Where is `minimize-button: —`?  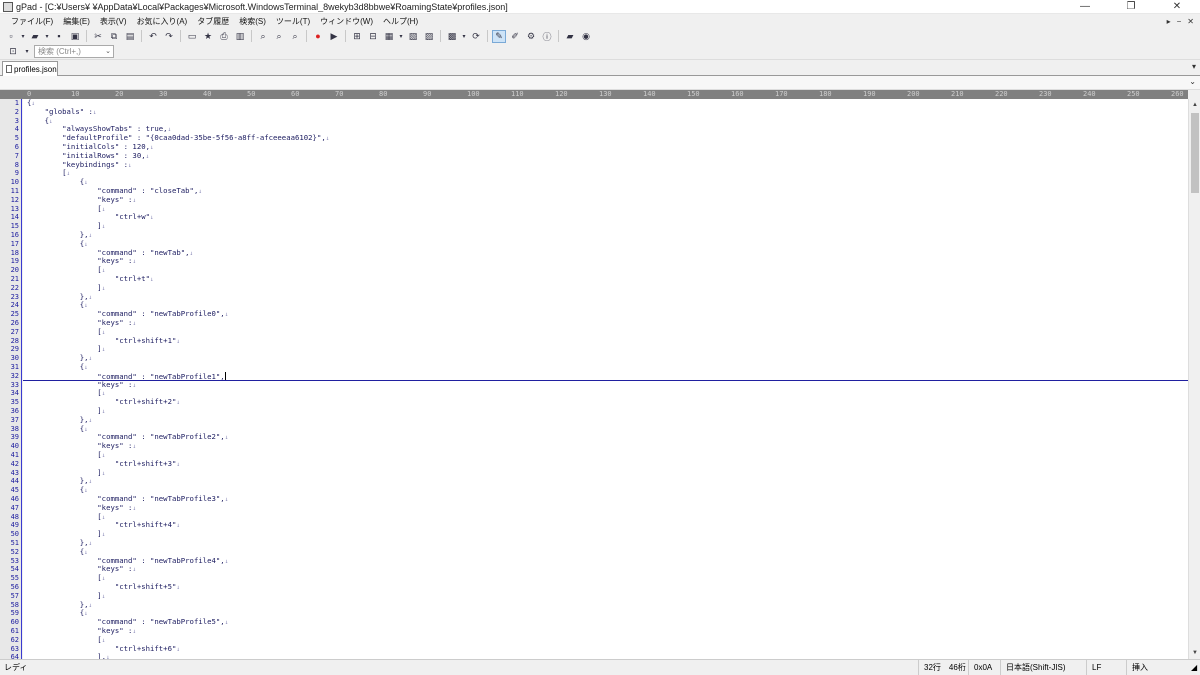
minimize-button: — is located at coordinates (1085, 7).